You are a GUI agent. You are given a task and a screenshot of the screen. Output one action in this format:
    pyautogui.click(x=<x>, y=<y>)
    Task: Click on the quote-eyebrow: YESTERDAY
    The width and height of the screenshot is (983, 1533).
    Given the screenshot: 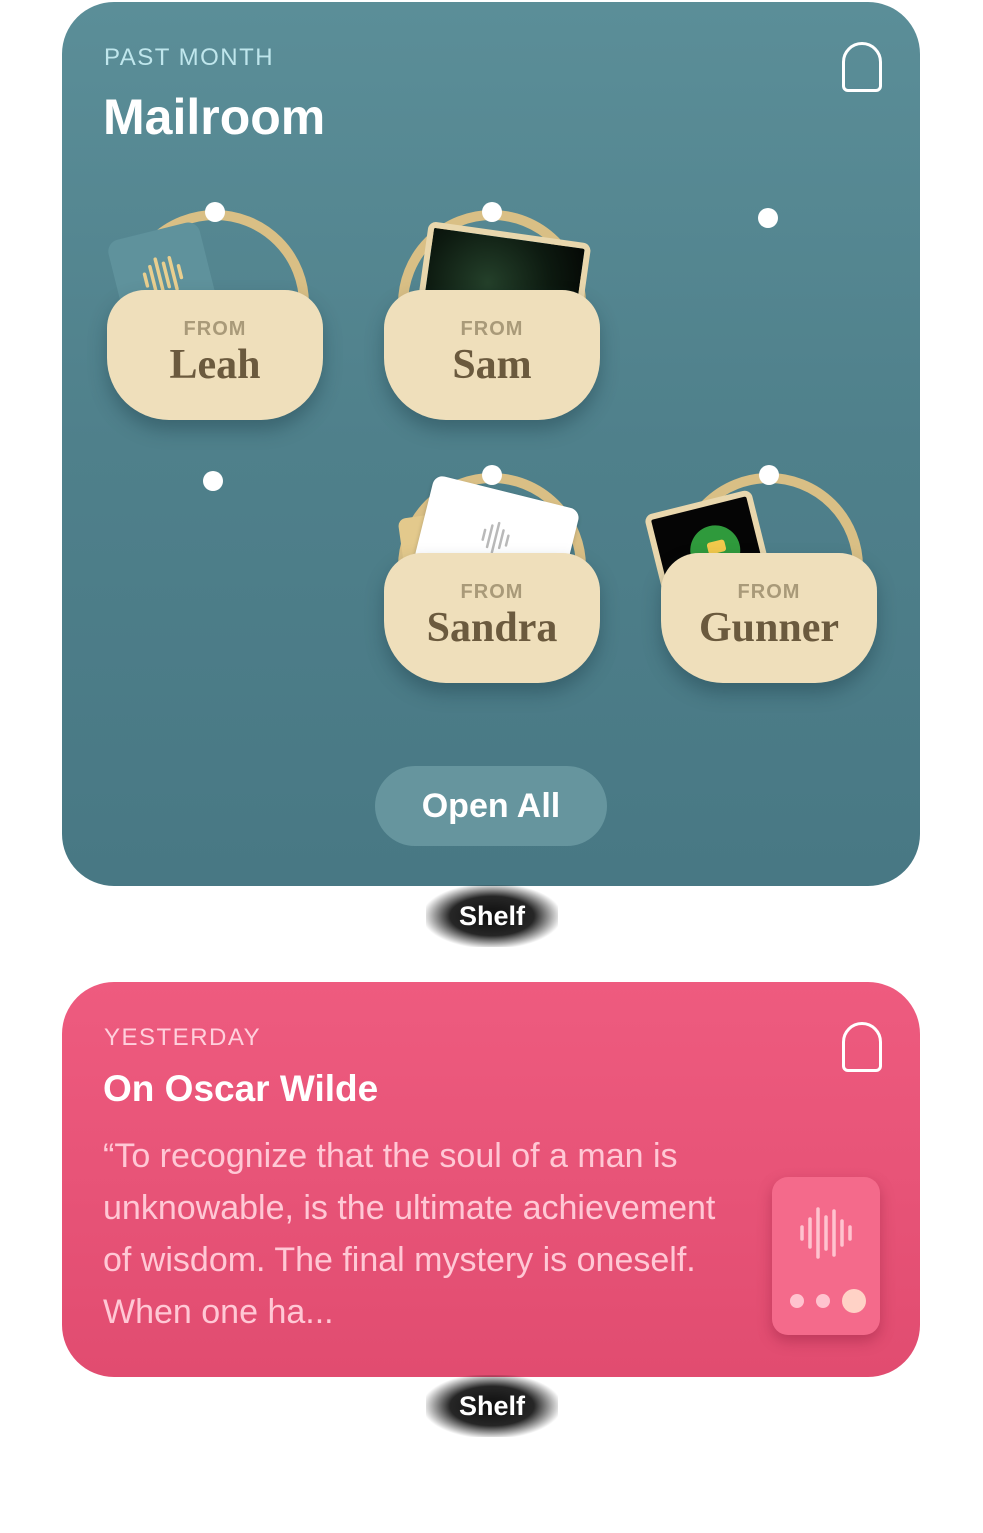 What is the action you would take?
    pyautogui.click(x=183, y=1037)
    